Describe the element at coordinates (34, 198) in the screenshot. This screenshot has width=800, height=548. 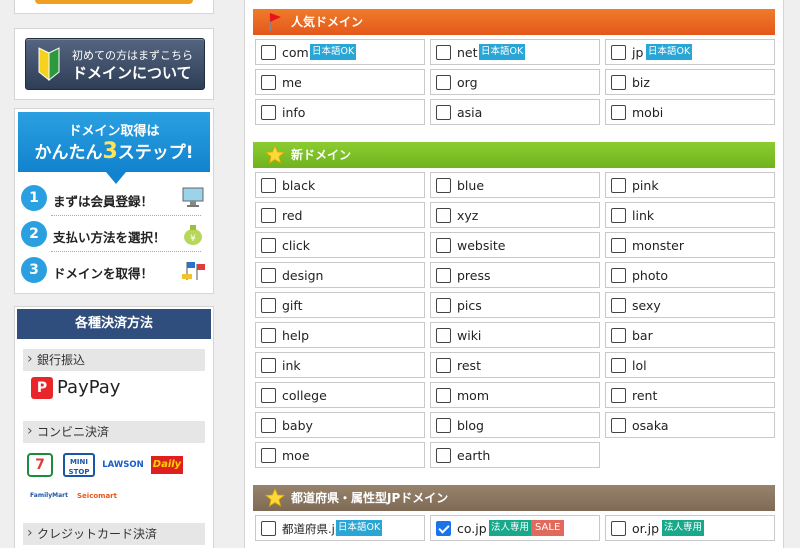
I see `step-number: 1` at that location.